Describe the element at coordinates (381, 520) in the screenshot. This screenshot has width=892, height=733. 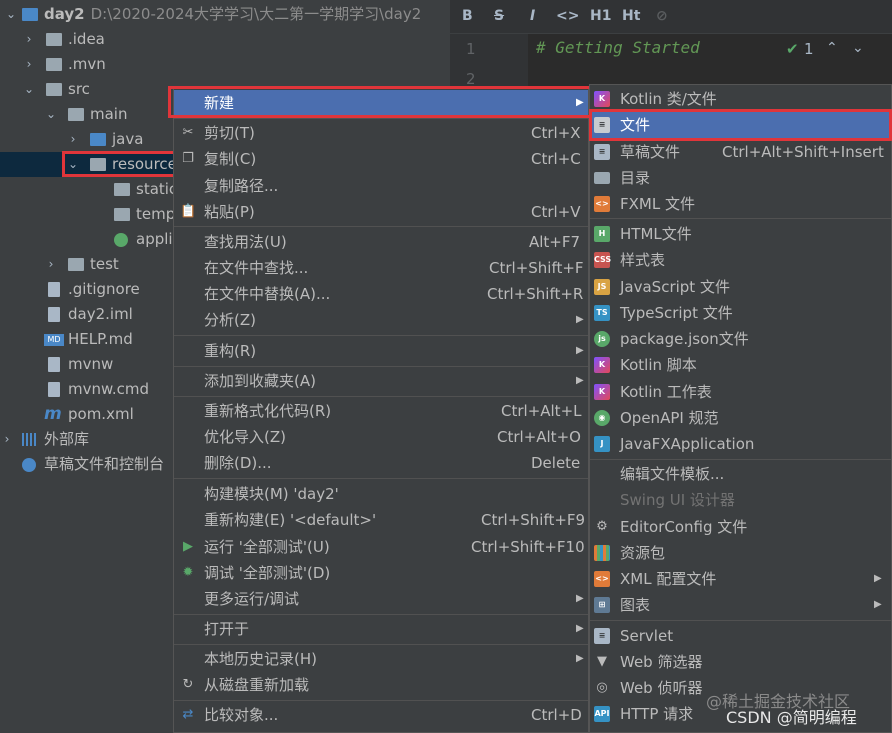
I see `menu-item-rebuild: 重新构建(E) '<default>' Ctrl+Shift+F9` at that location.